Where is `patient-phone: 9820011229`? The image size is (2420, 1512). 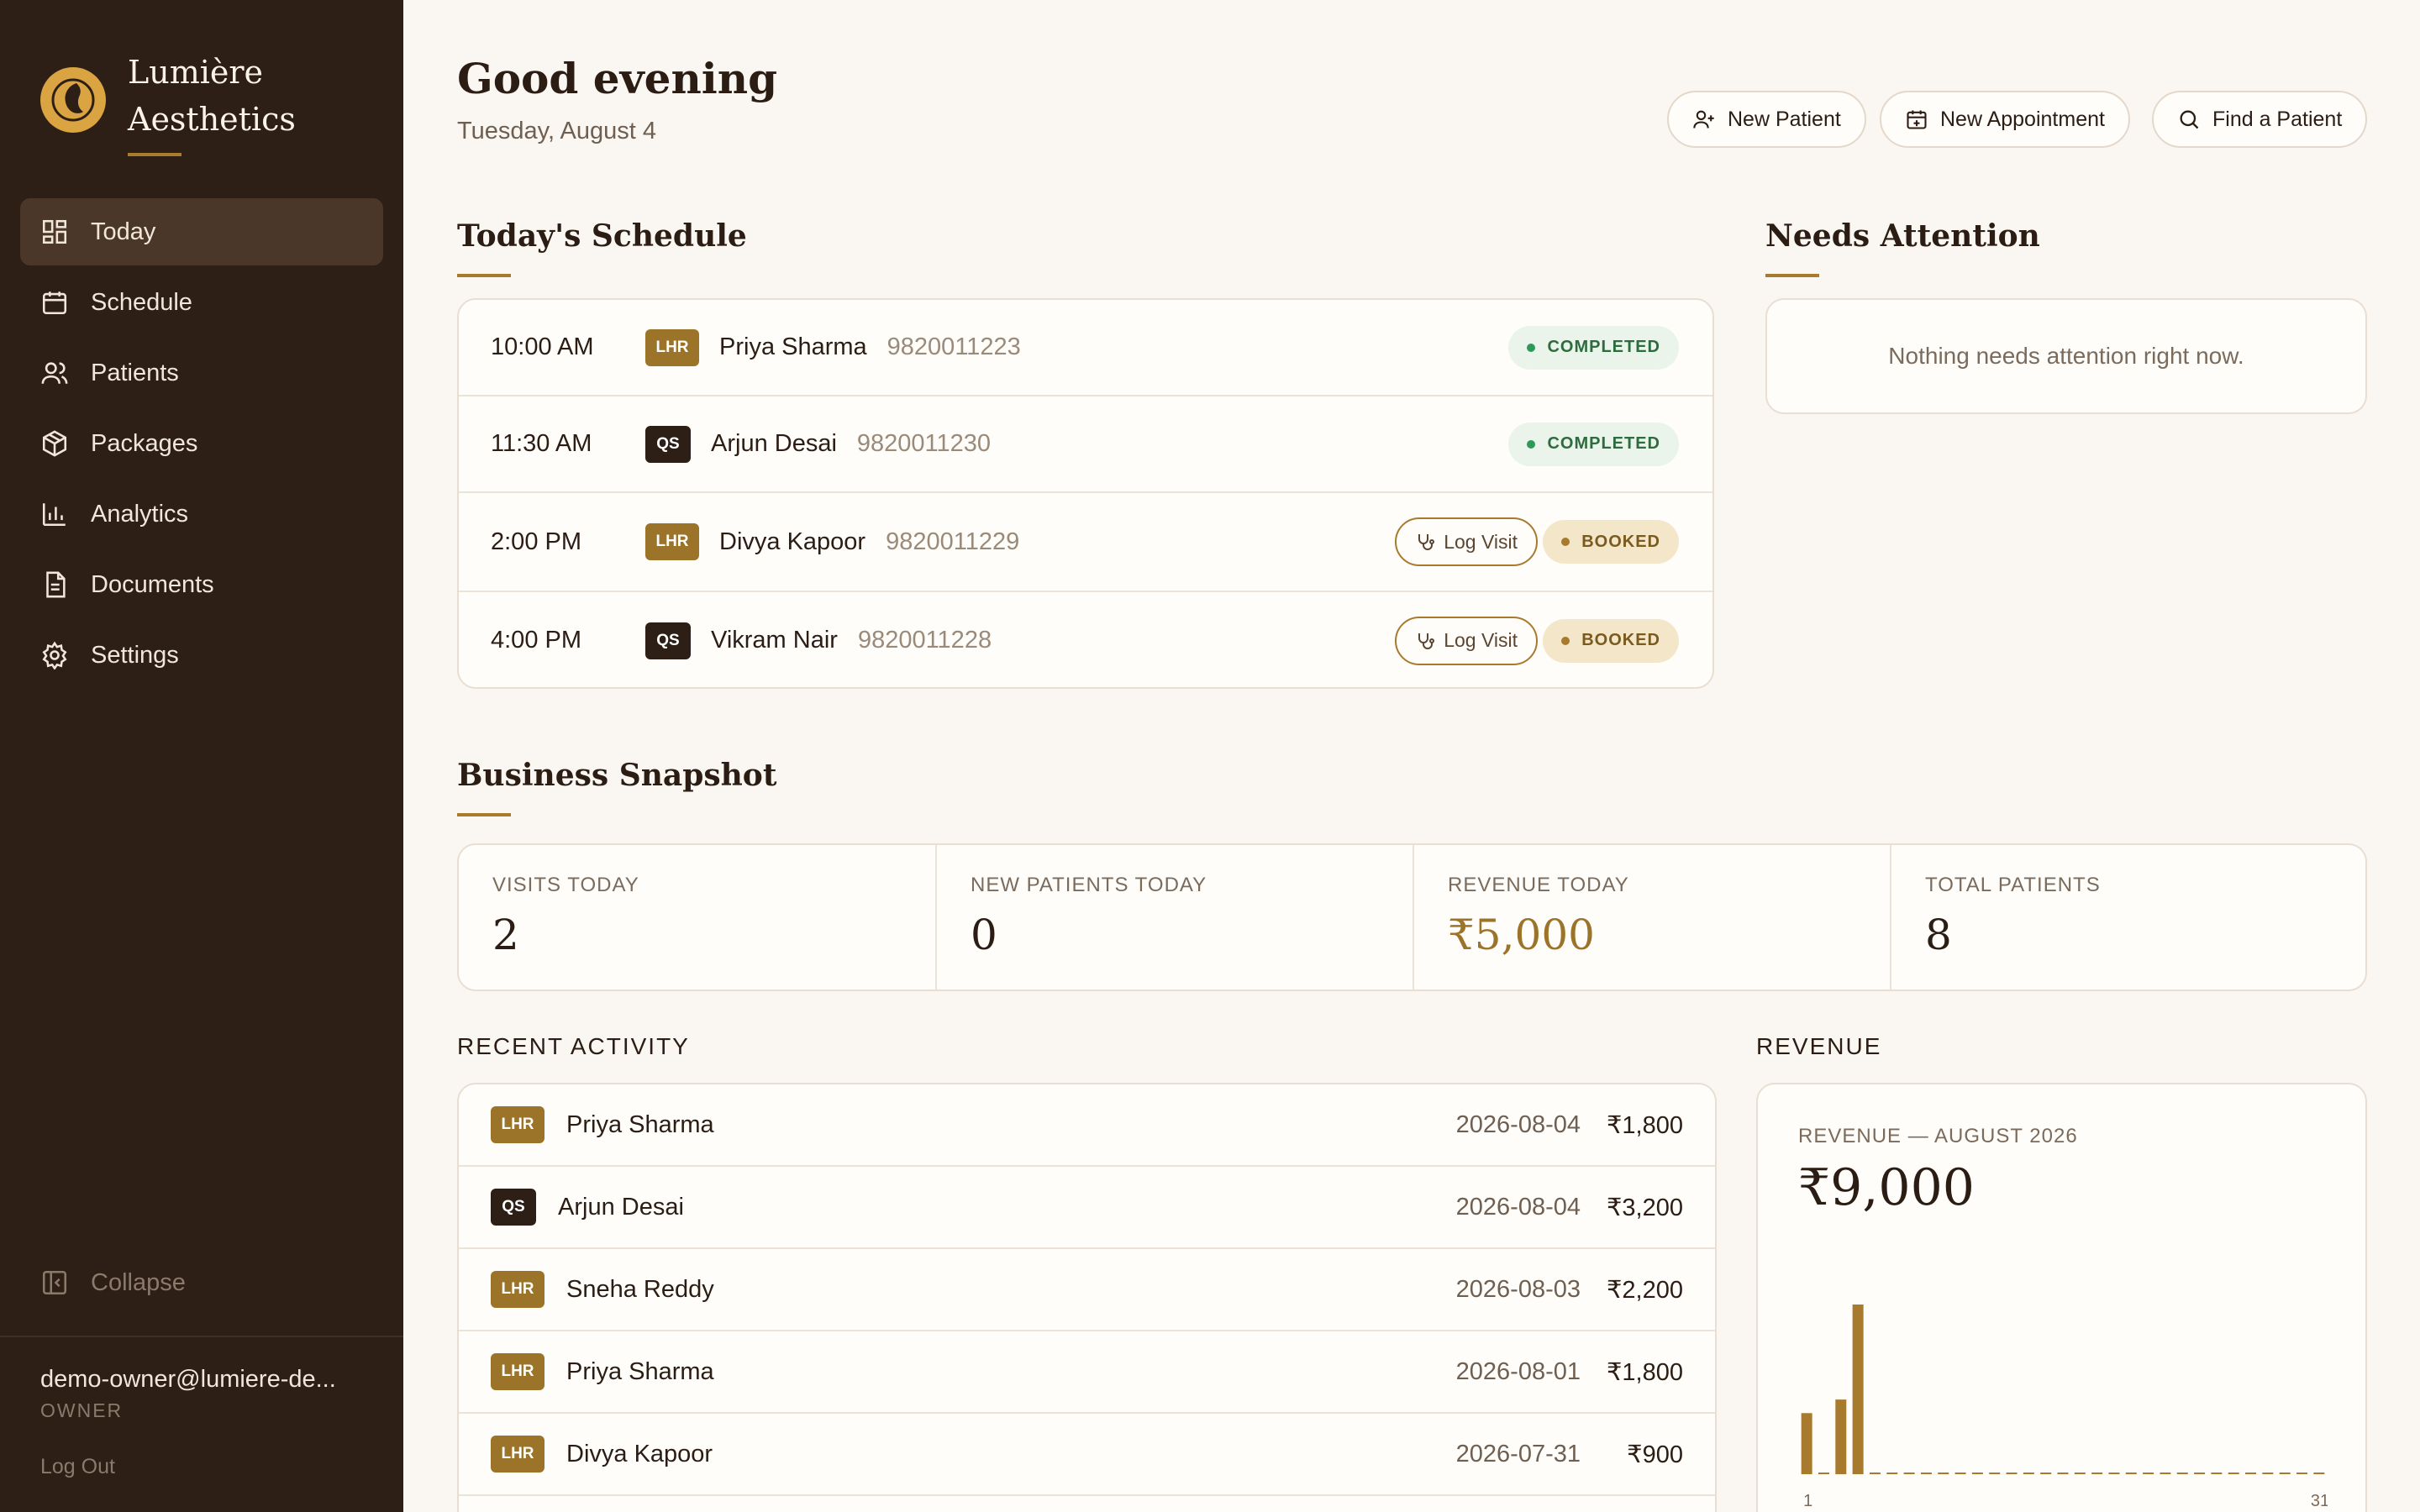
patient-phone: 9820011229 is located at coordinates (953, 541).